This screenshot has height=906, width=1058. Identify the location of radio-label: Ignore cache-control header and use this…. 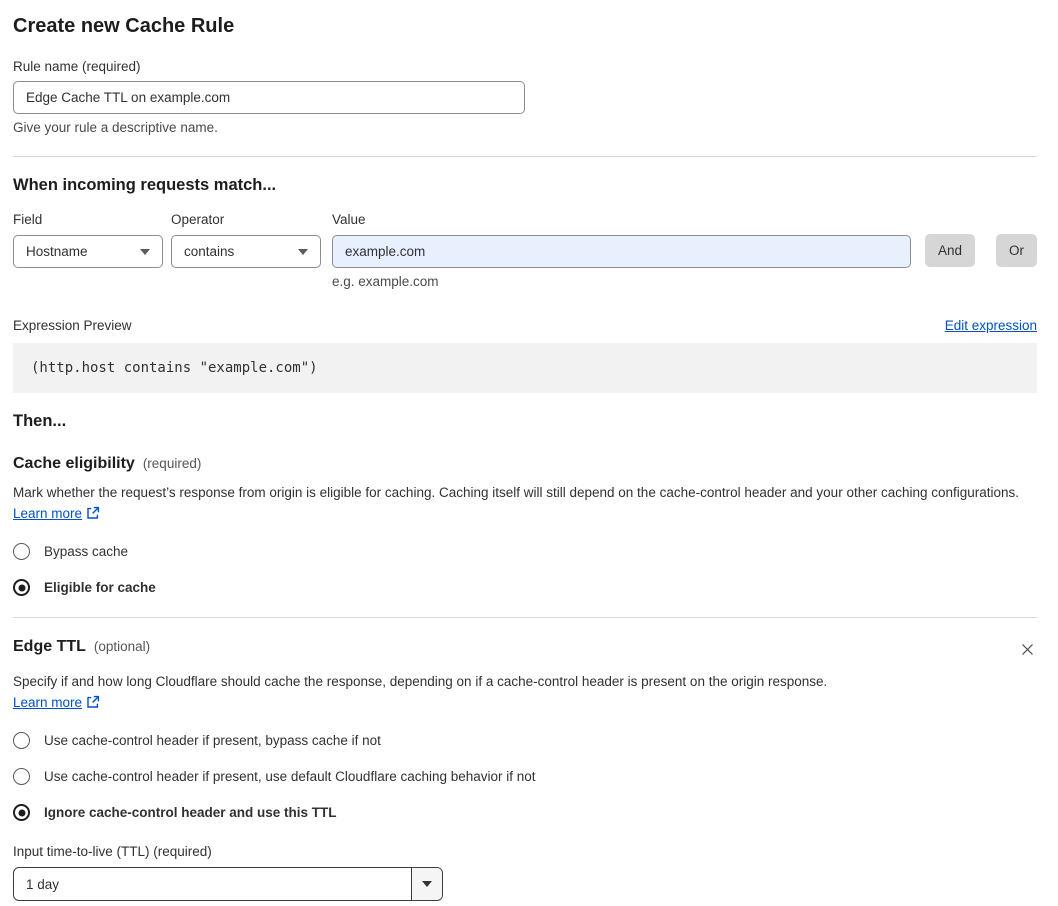
(190, 812).